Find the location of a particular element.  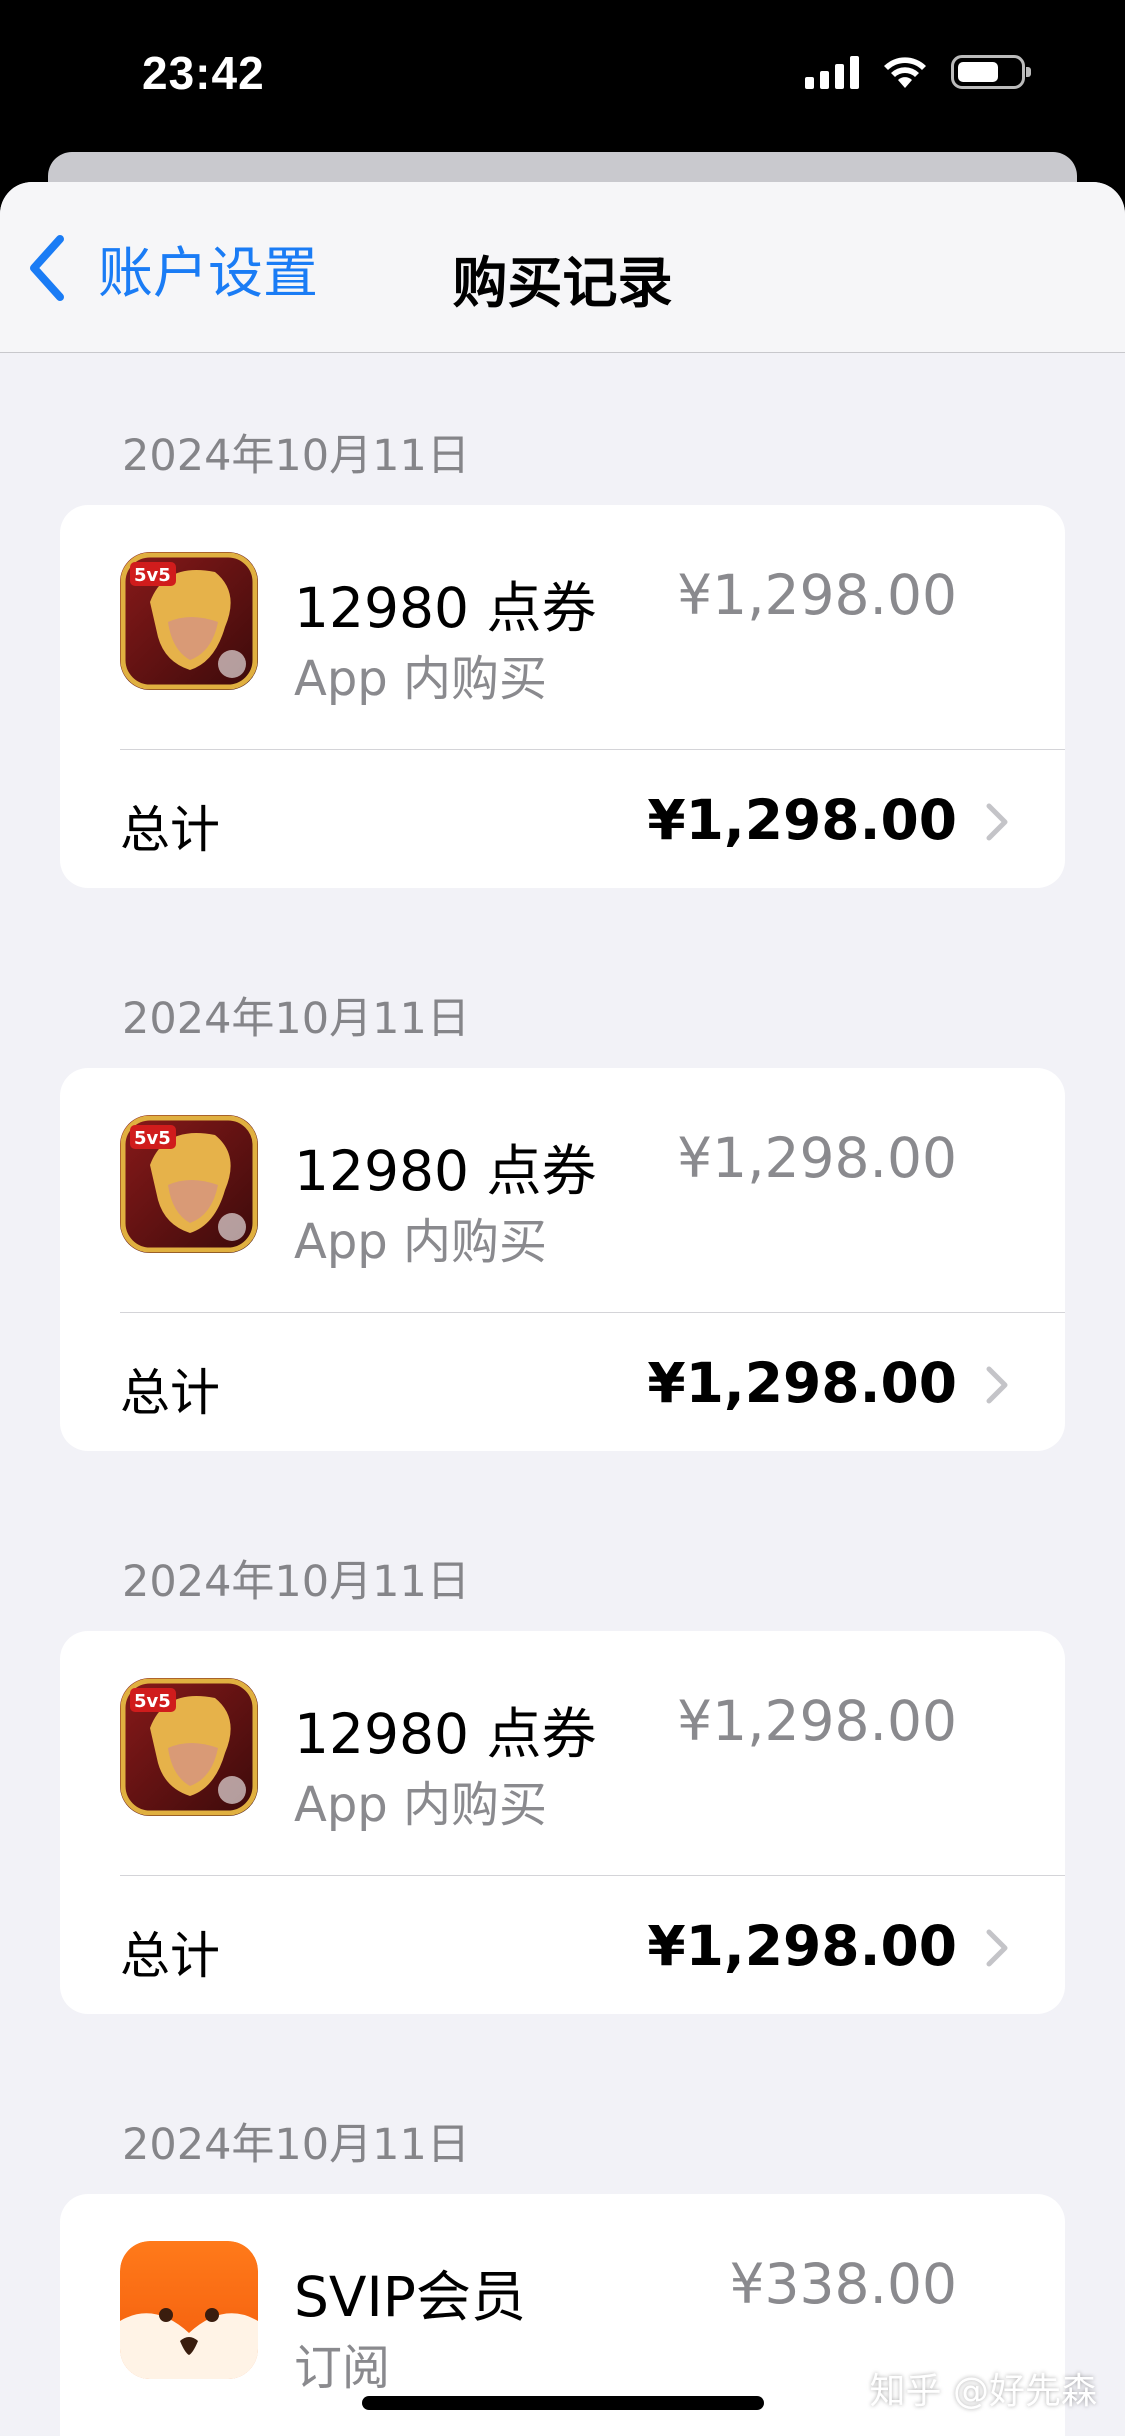

item-name: SVIP会员 is located at coordinates (410, 2297).